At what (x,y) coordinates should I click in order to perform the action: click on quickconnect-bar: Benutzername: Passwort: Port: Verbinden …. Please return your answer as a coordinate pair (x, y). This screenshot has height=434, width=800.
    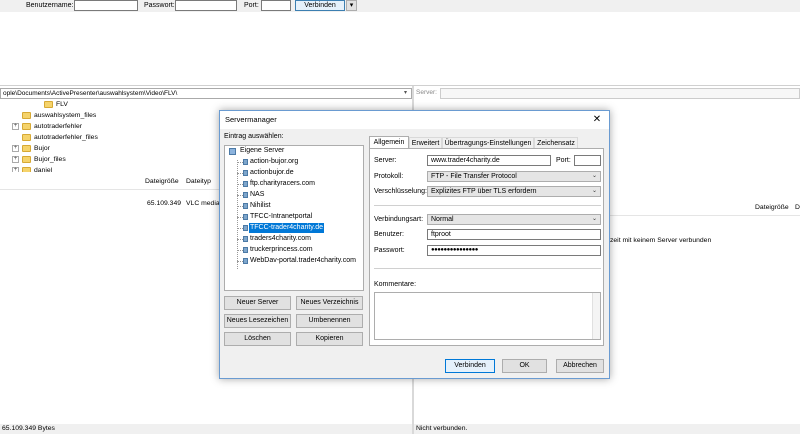
    Looking at the image, I should click on (400, 6).